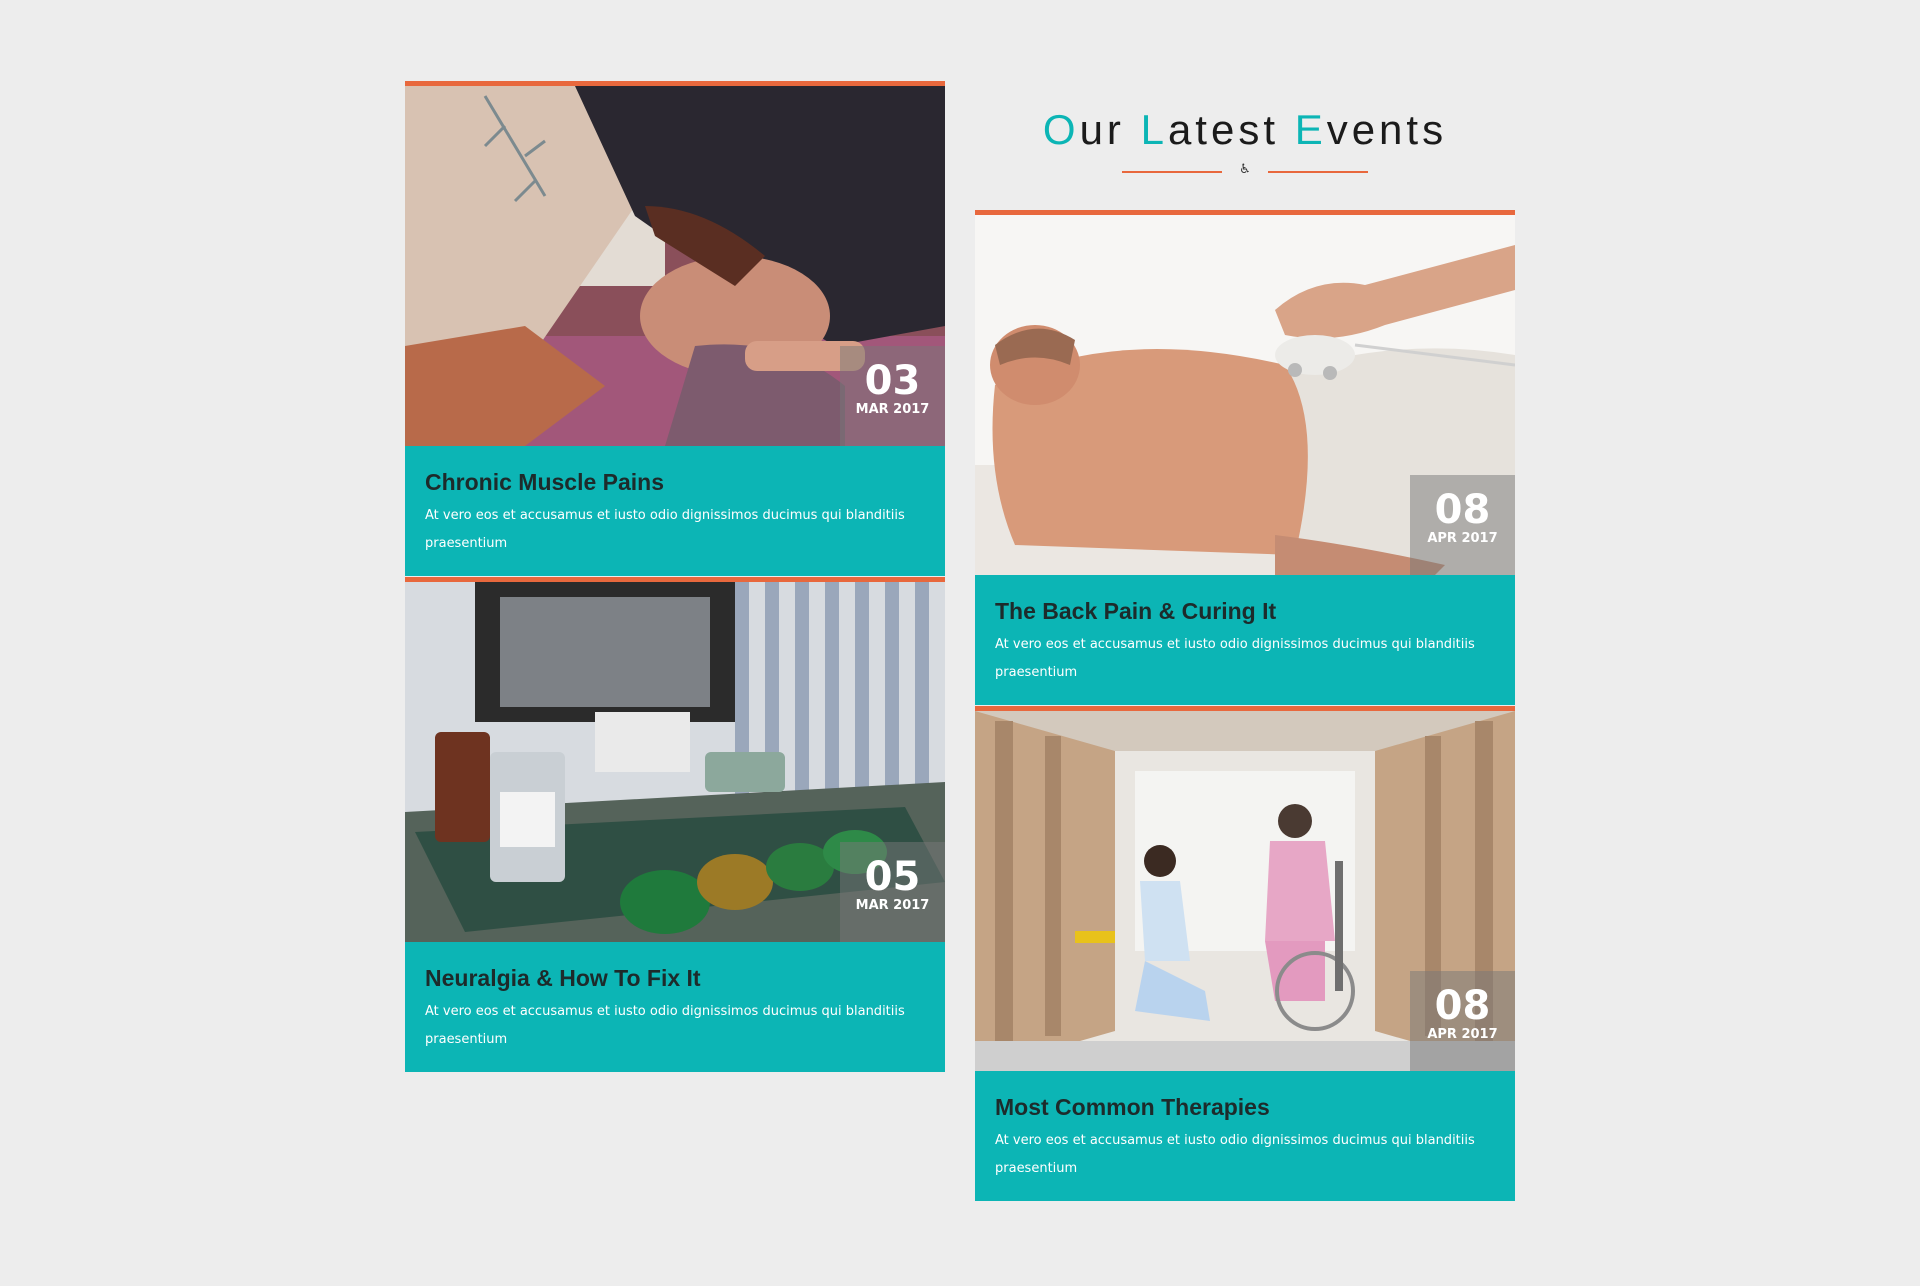  I want to click on wheelchair-icon: ♿, so click(1245, 169).